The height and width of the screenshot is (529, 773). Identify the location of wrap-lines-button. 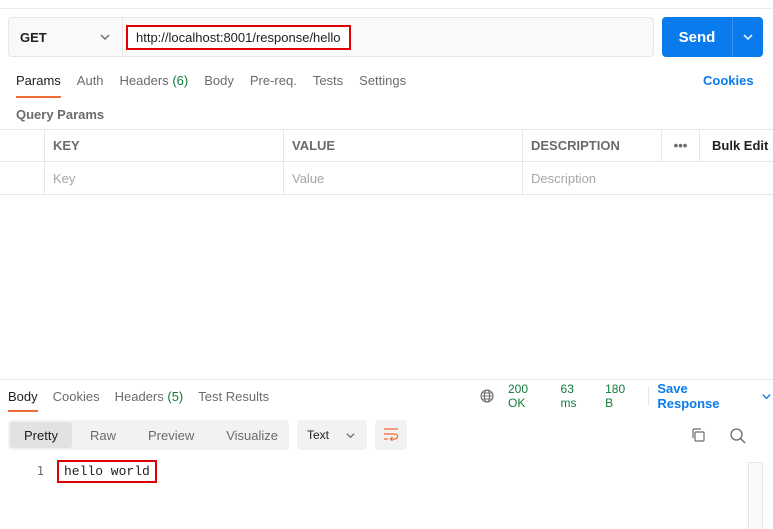
(391, 435).